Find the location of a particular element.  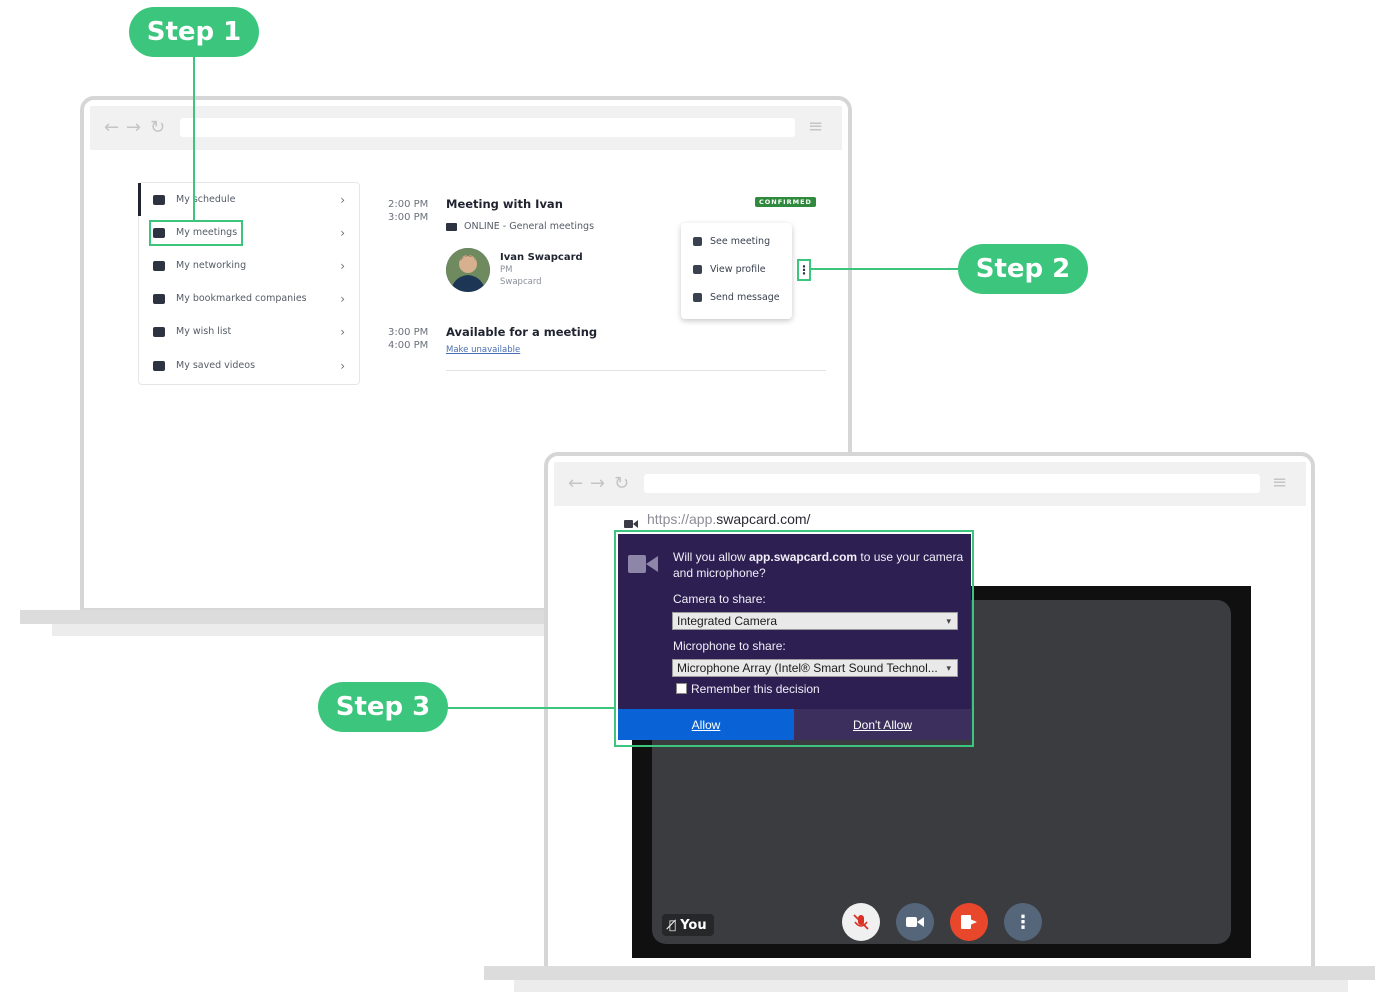

sidebar-item-bookmarked: My bookmarked companies › is located at coordinates (248, 298).